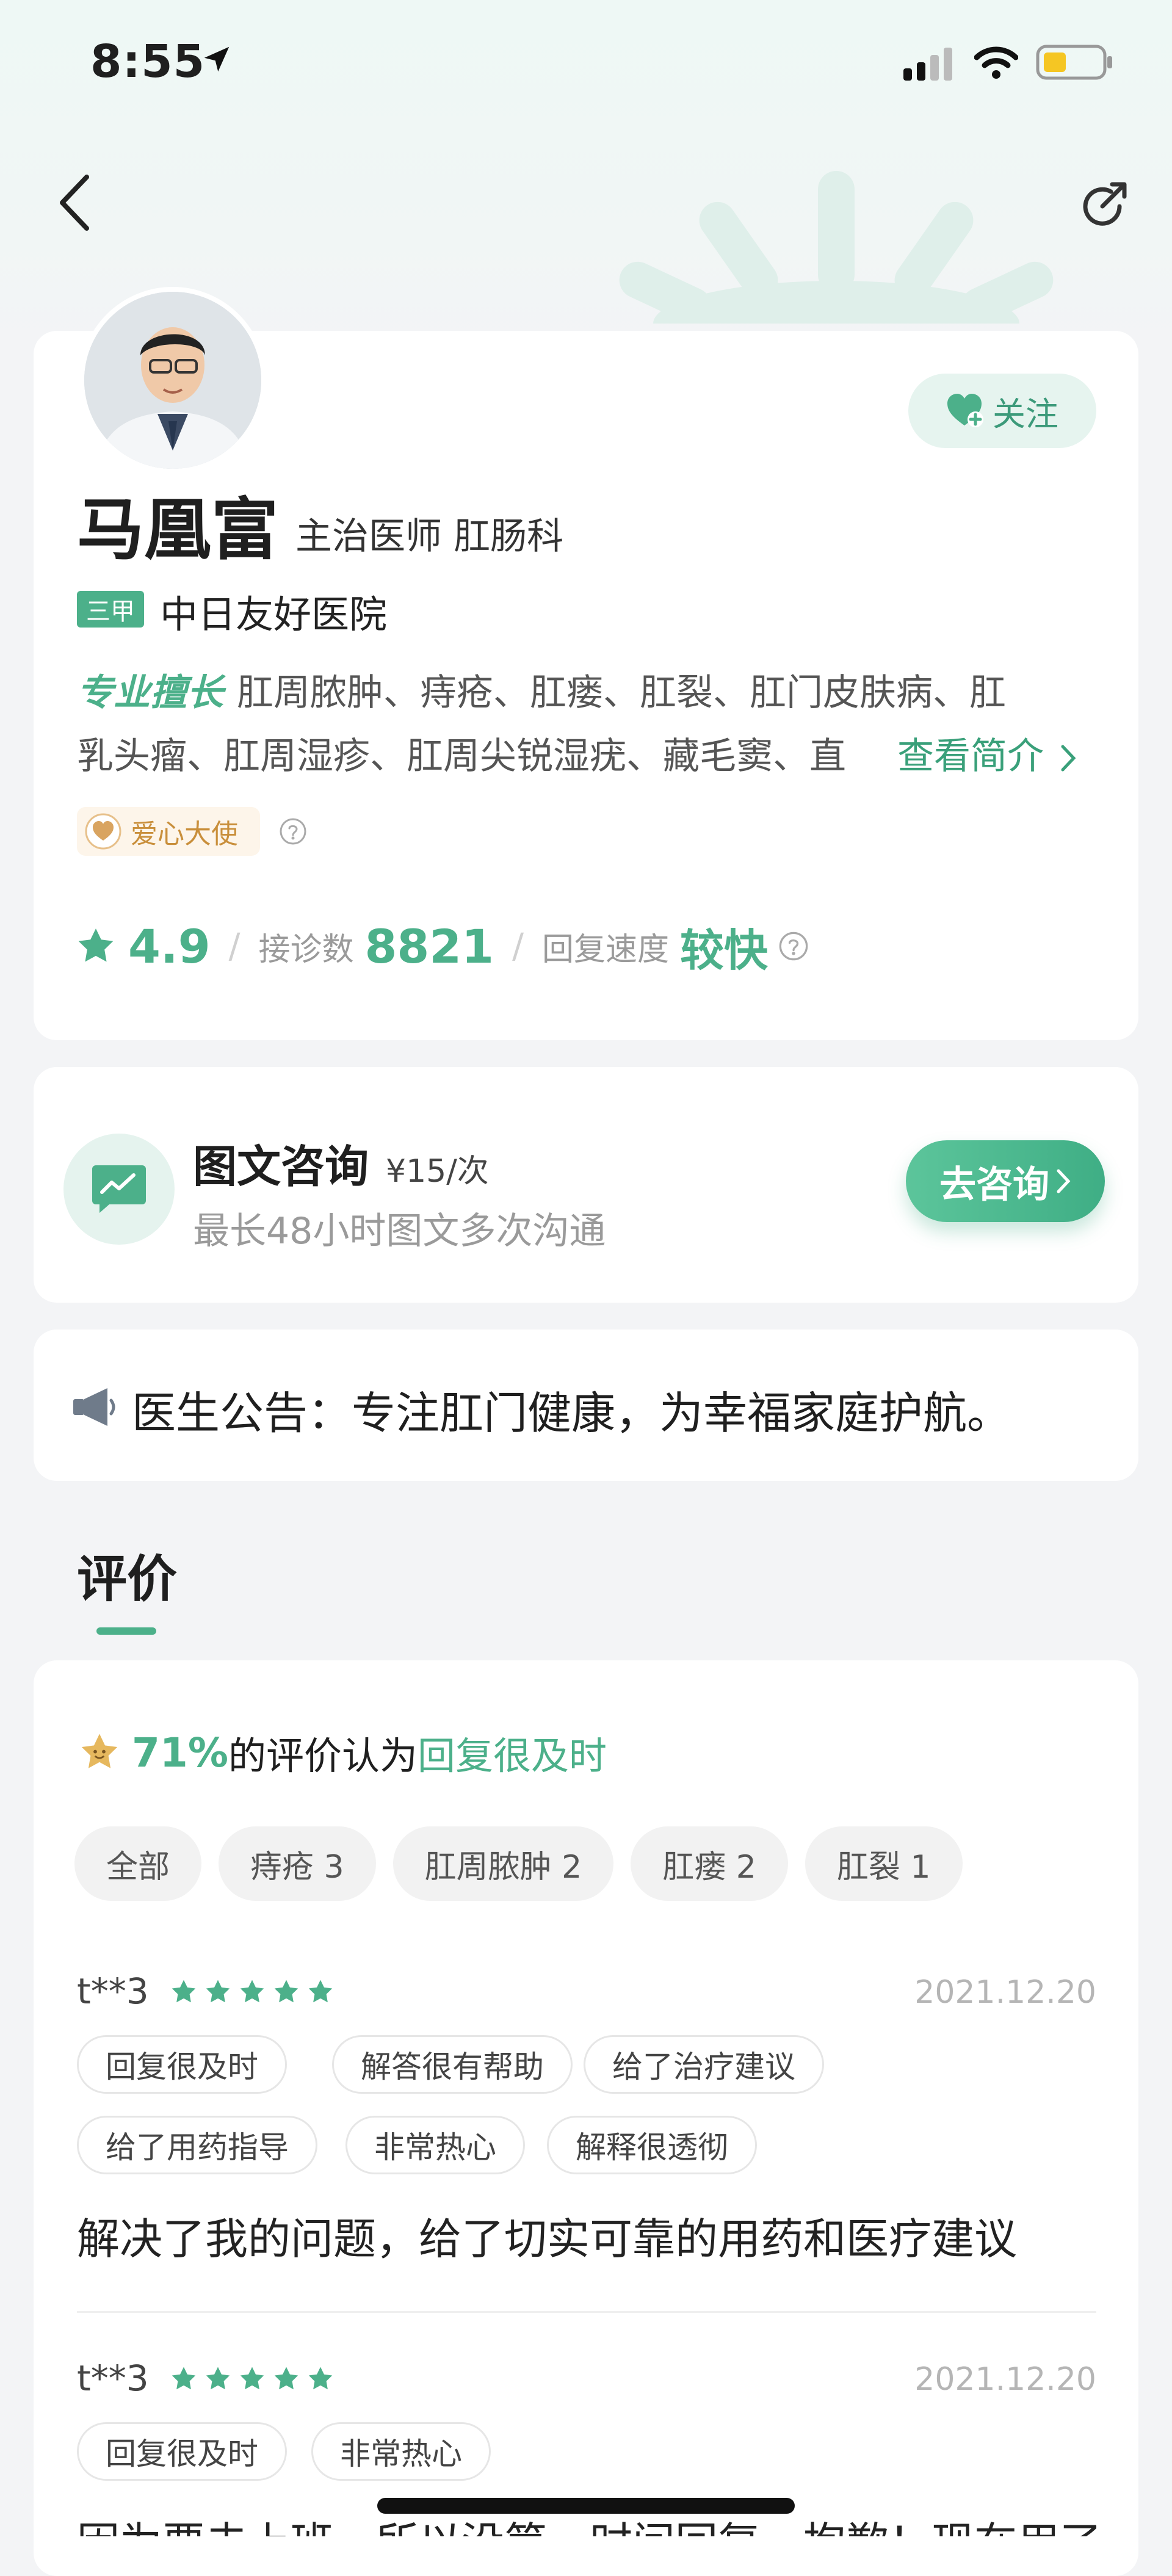  I want to click on sunburst-decoration, so click(836, 247).